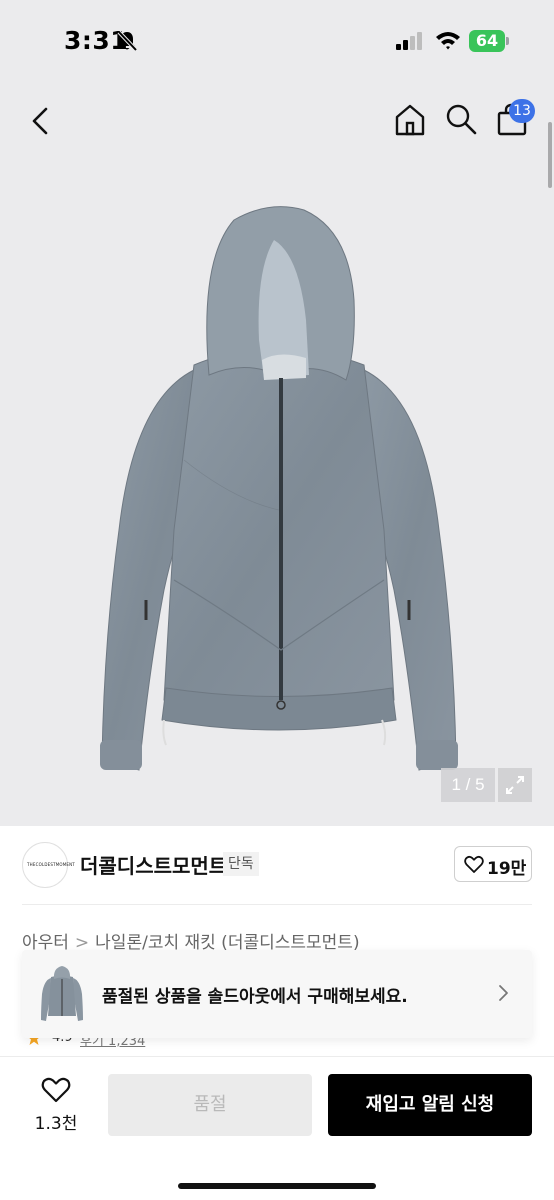 The image size is (554, 1200). I want to click on brand-name: 더콜디스트모먼트, so click(153, 864).